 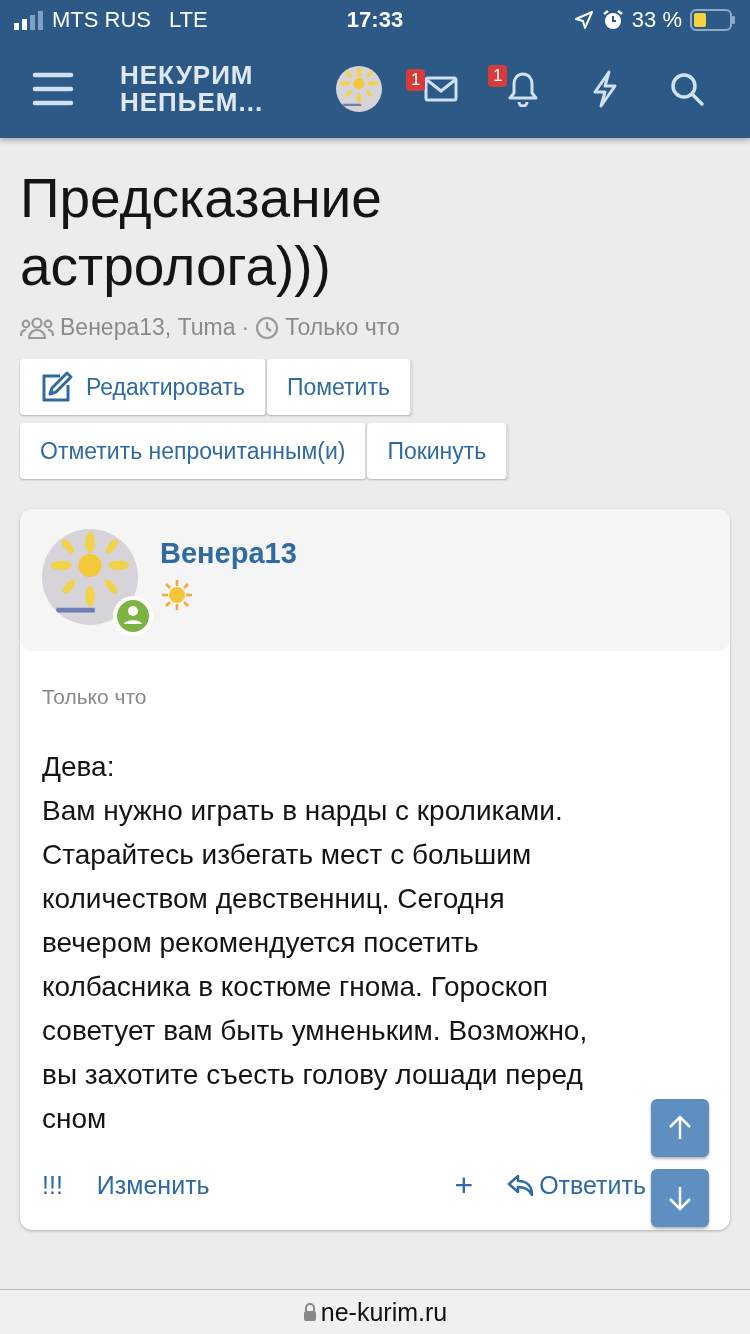 I want to click on add-button: +, so click(x=464, y=1185).